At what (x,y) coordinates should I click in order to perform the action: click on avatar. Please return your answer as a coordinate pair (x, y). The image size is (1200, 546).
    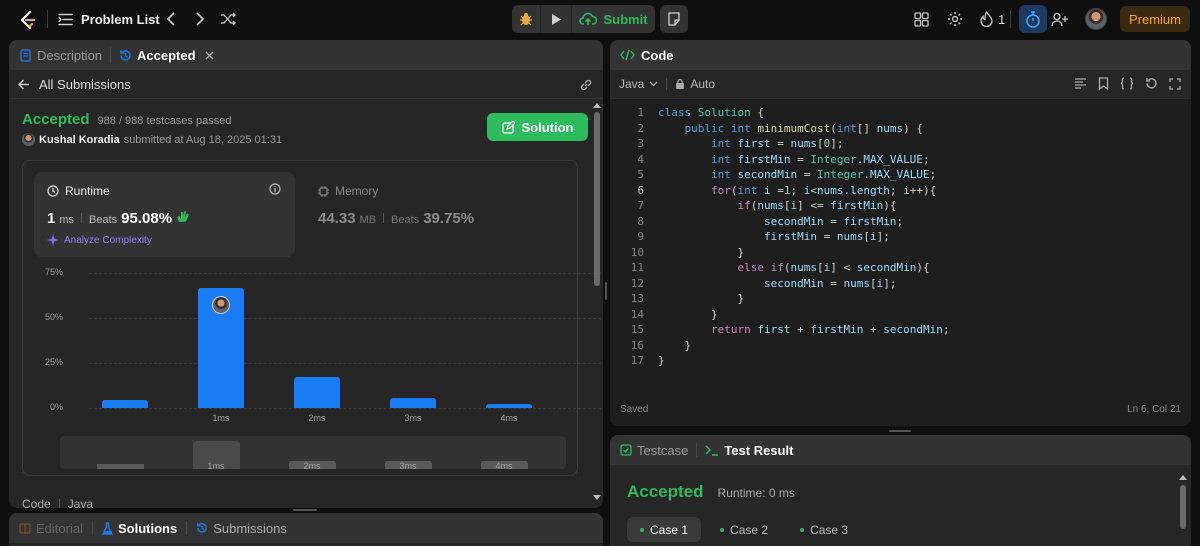
    Looking at the image, I should click on (1096, 19).